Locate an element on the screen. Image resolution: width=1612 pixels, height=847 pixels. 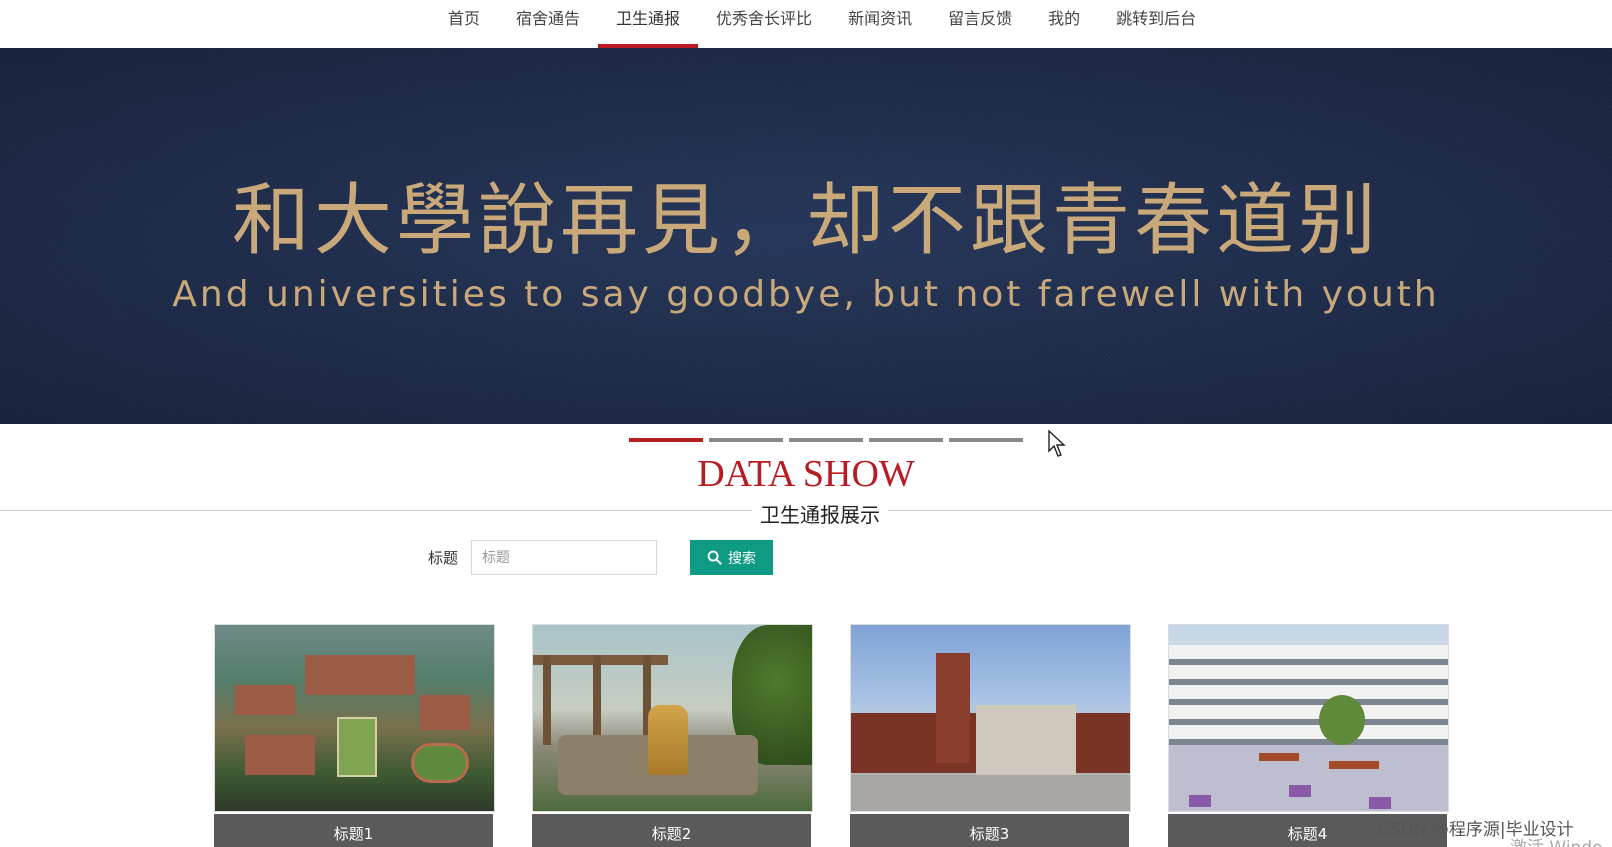
nav-item-dorm-notice: 宿舍通告 is located at coordinates (548, 24).